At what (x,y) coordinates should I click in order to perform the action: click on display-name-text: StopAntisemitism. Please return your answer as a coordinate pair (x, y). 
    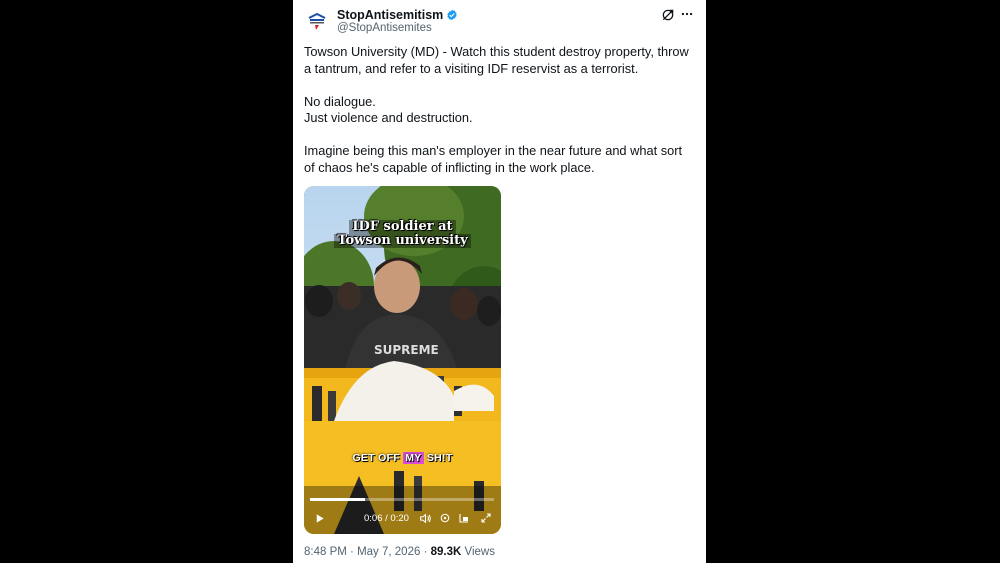
    Looking at the image, I should click on (390, 15).